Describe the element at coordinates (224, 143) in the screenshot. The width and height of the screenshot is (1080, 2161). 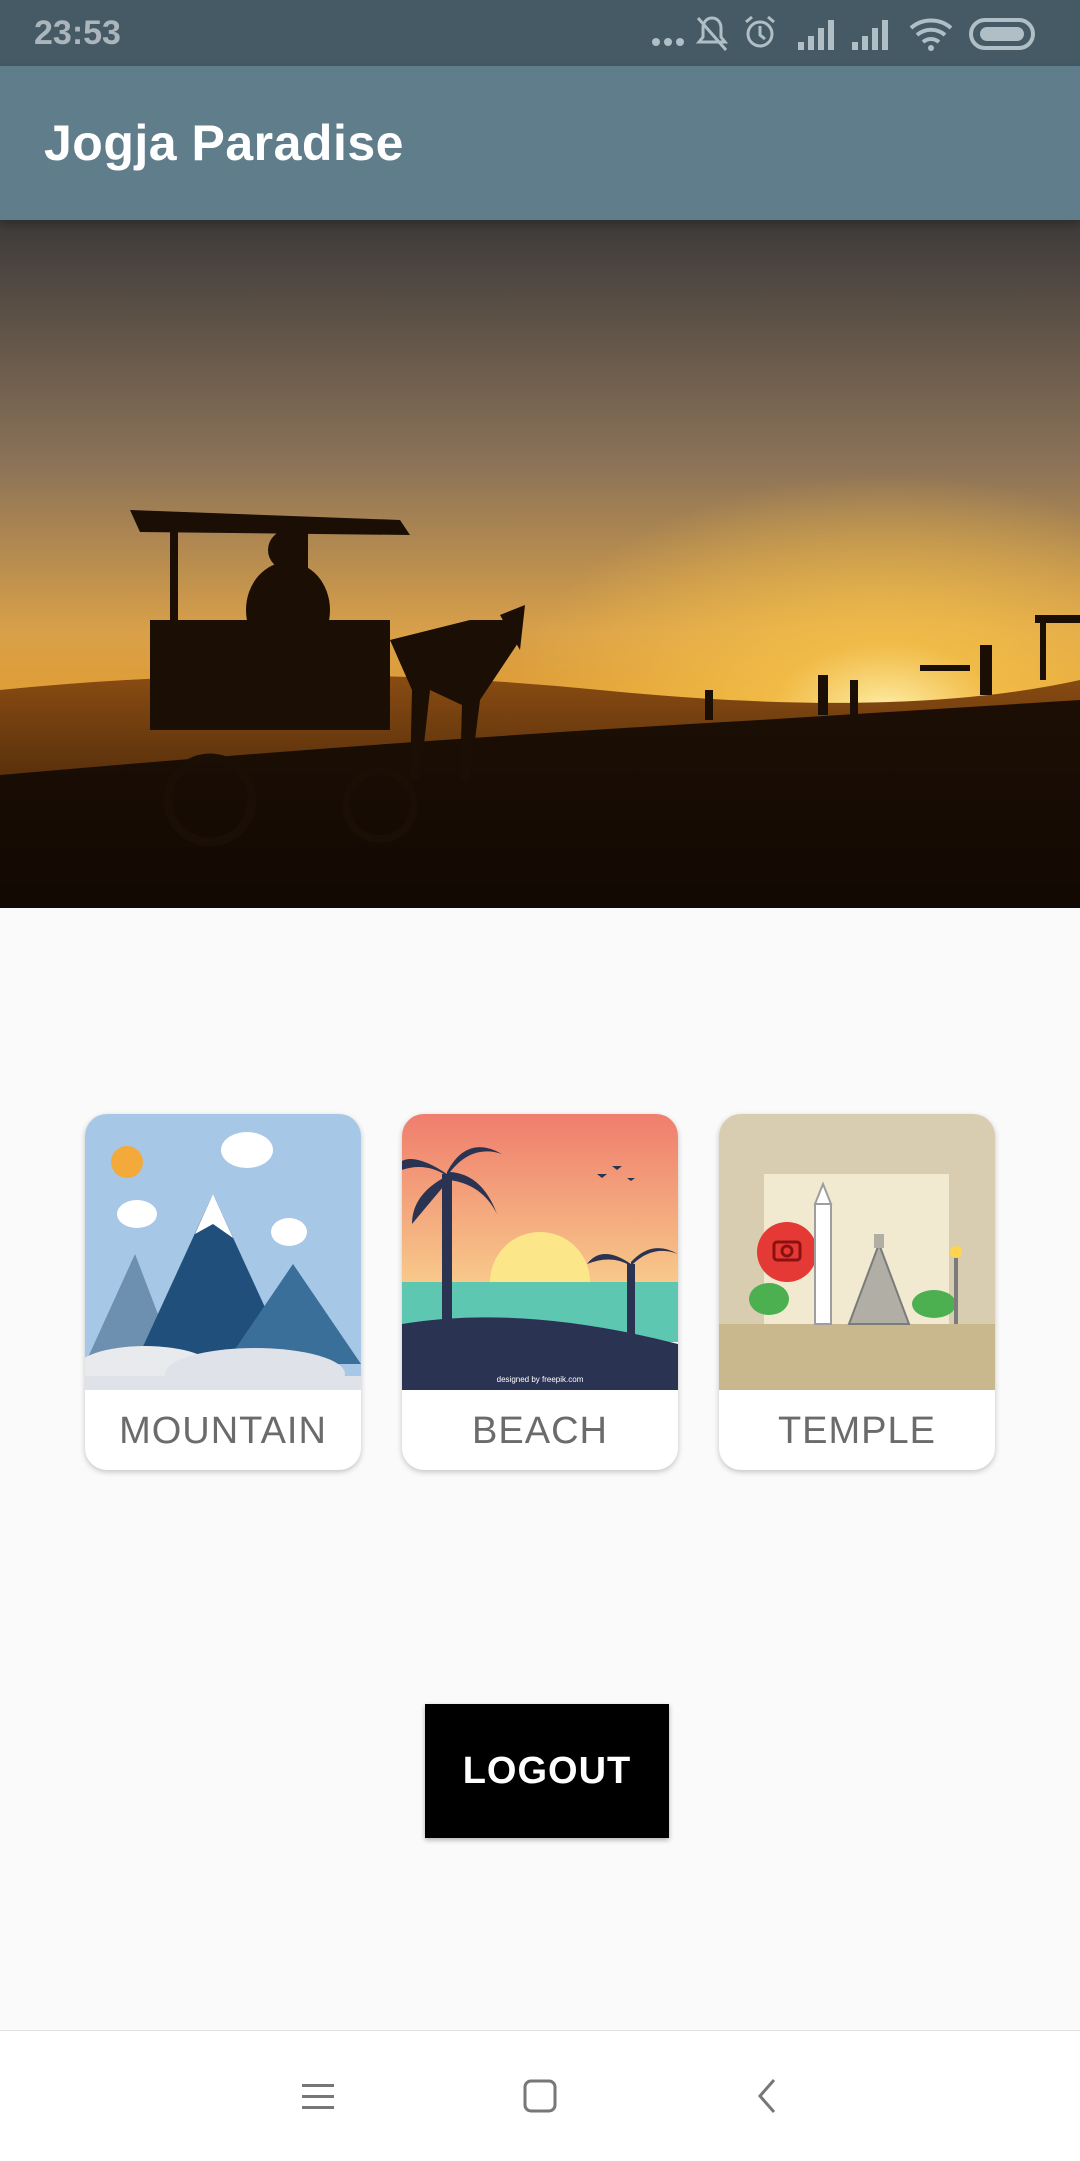
I see `app-title: Jogja Paradise` at that location.